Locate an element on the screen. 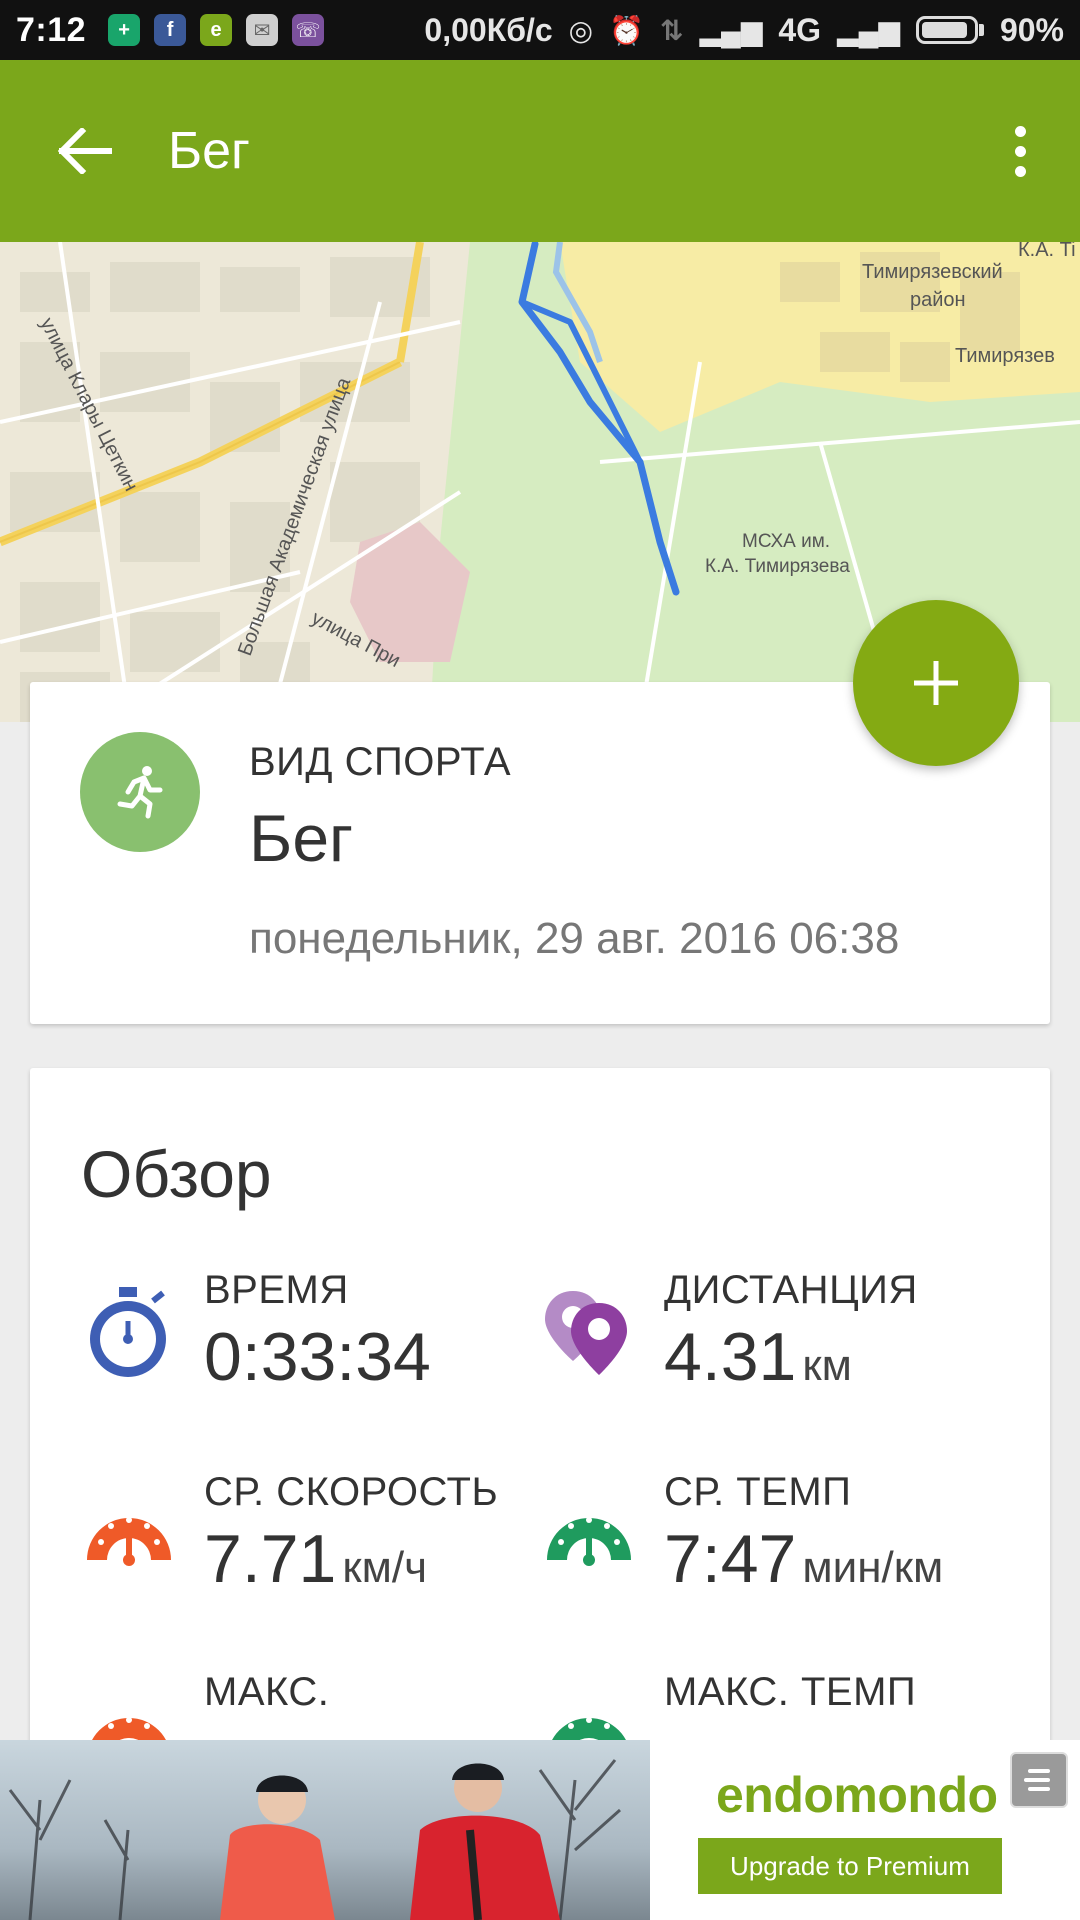  stat-value: 0:33:34 is located at coordinates (320, 1357).